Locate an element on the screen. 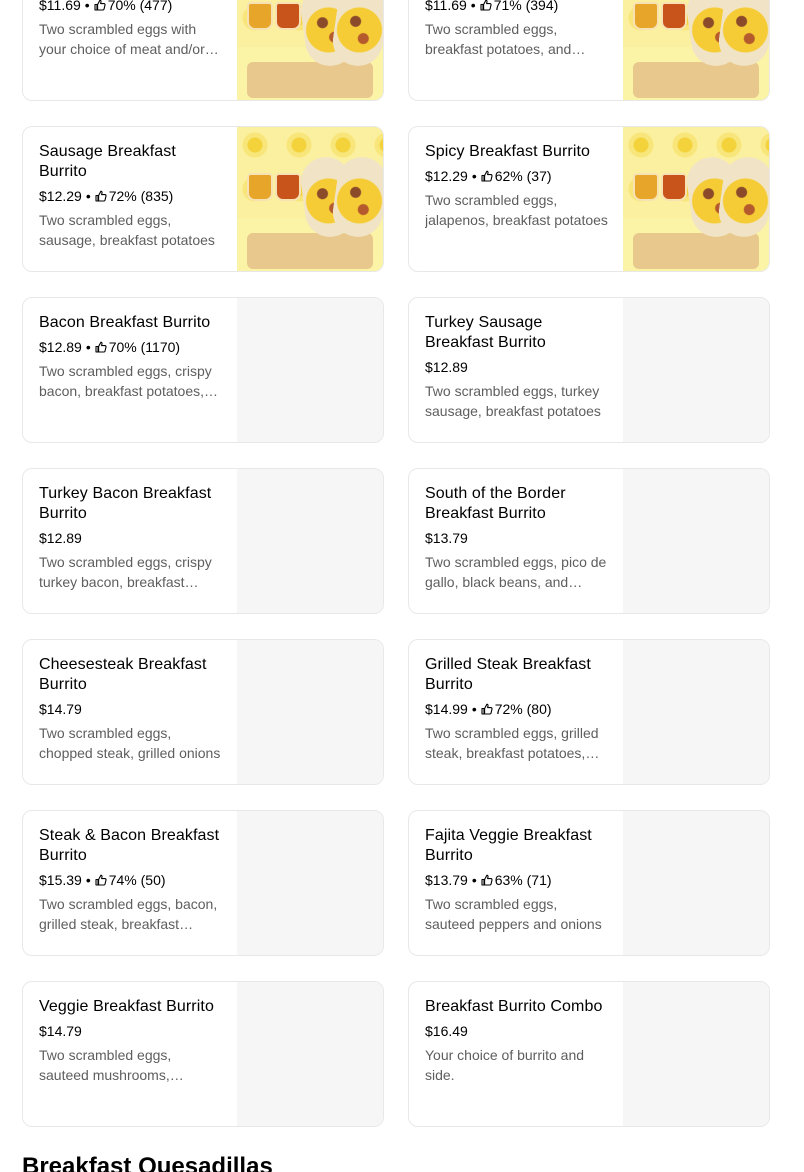 This screenshot has height=1172, width=804. menu-item-meta: $11.69 • 70% (477) is located at coordinates (131, 7).